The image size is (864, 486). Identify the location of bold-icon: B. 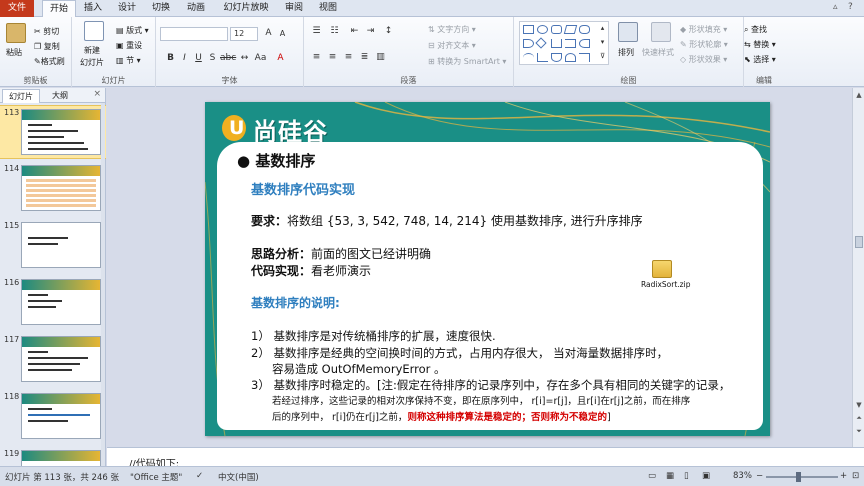
(170, 58).